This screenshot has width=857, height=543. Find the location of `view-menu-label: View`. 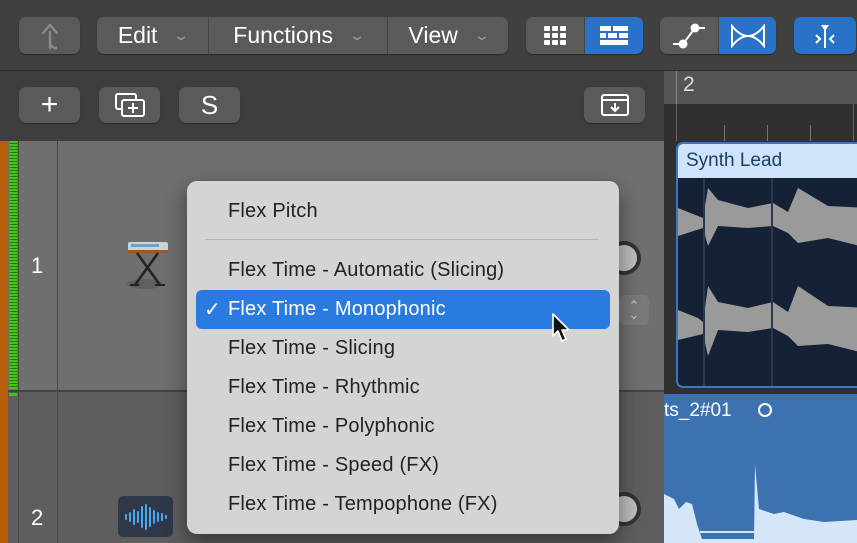

view-menu-label: View is located at coordinates (433, 35).